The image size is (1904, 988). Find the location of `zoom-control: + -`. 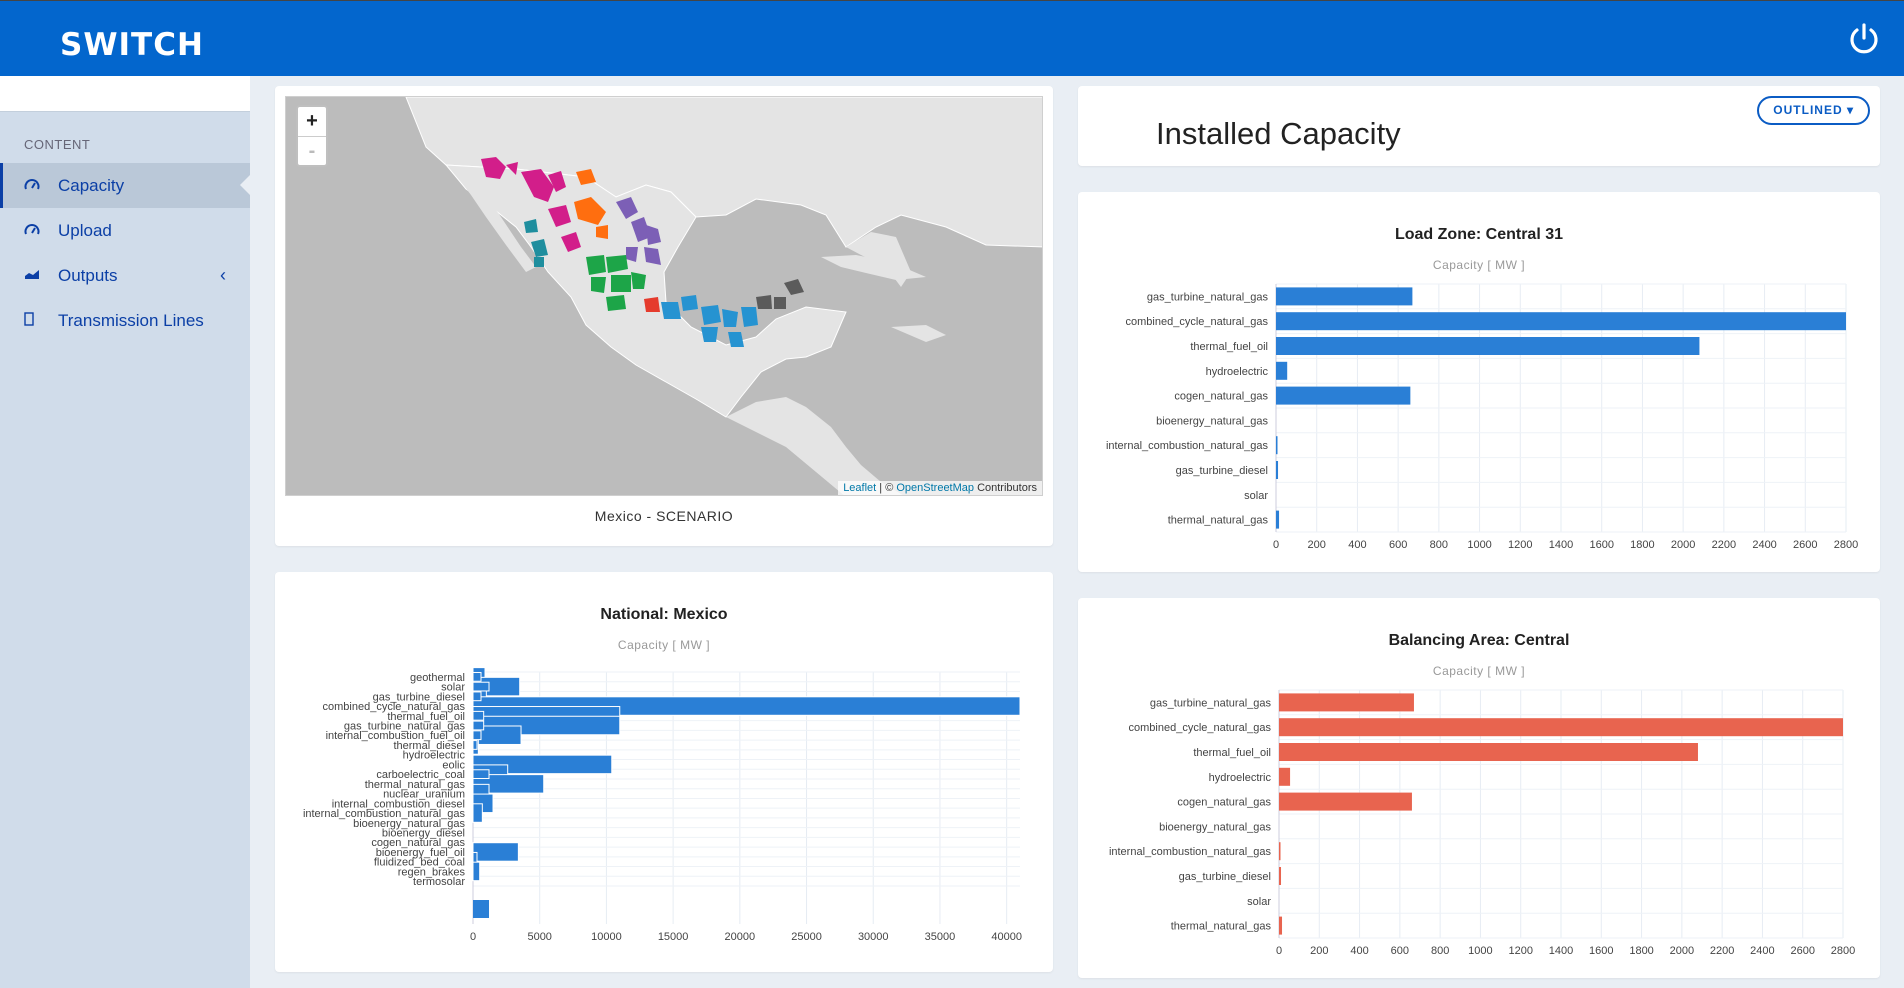

zoom-control: + - is located at coordinates (312, 136).